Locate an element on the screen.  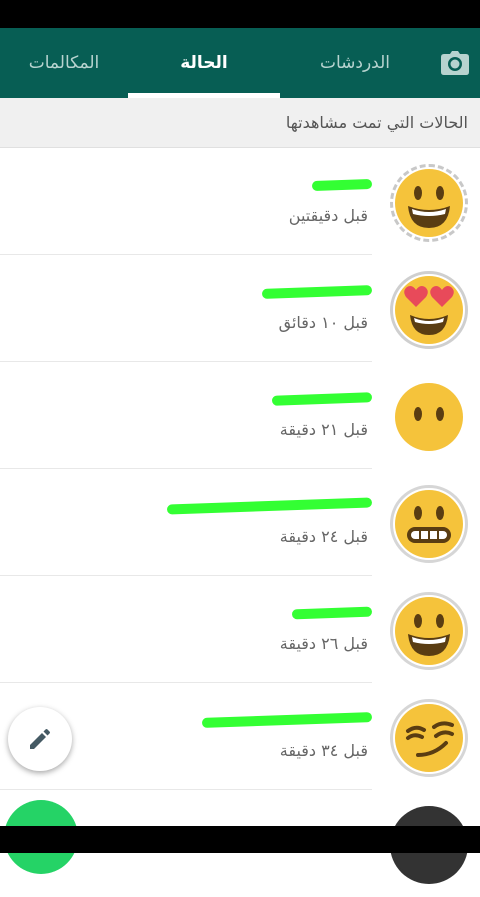
tab-camera is located at coordinates (455, 63).